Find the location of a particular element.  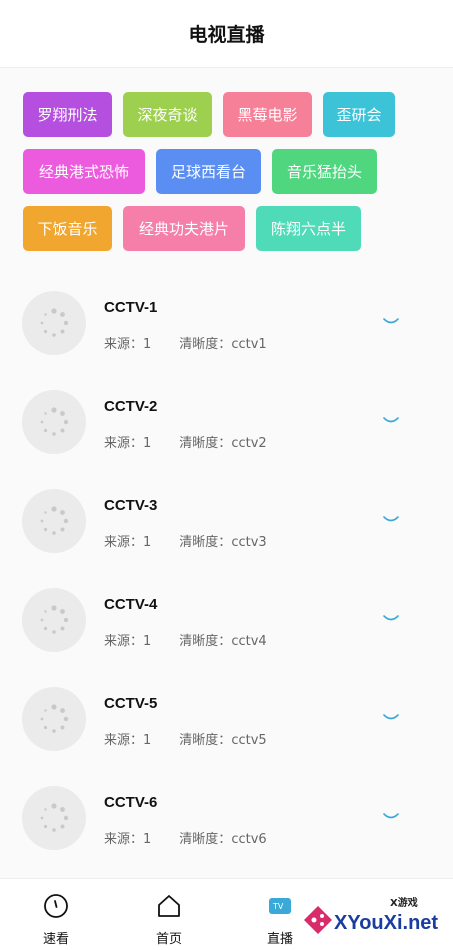

tag-row: 罗翔刑法 深夜奇谈 黑莓电影 歪研会 is located at coordinates (228, 114).